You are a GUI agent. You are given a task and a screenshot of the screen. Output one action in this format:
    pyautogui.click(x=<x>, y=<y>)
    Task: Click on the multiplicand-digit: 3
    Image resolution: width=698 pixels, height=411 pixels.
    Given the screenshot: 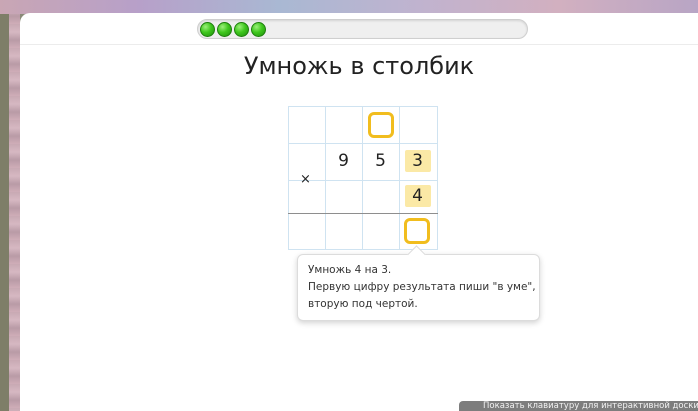 What is the action you would take?
    pyautogui.click(x=417, y=161)
    